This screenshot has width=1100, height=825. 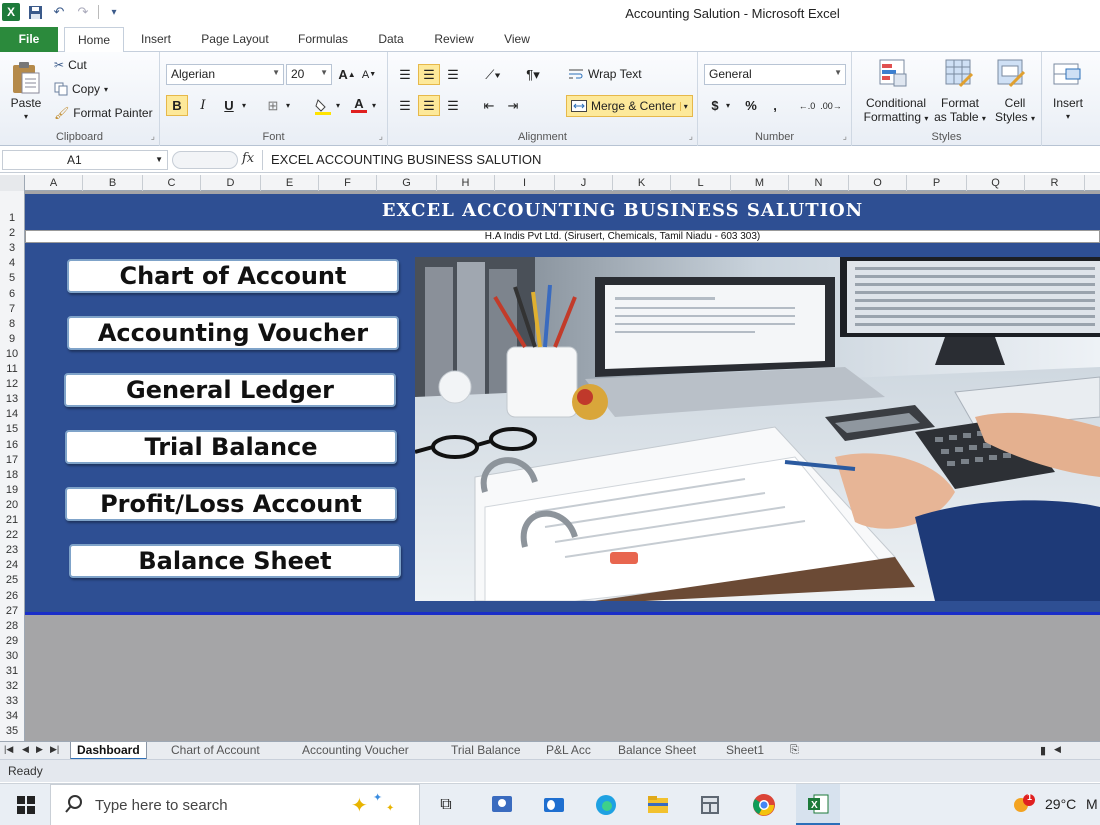 What do you see at coordinates (381, 136) in the screenshot?
I see `font-launcher-icon: ⌟` at bounding box center [381, 136].